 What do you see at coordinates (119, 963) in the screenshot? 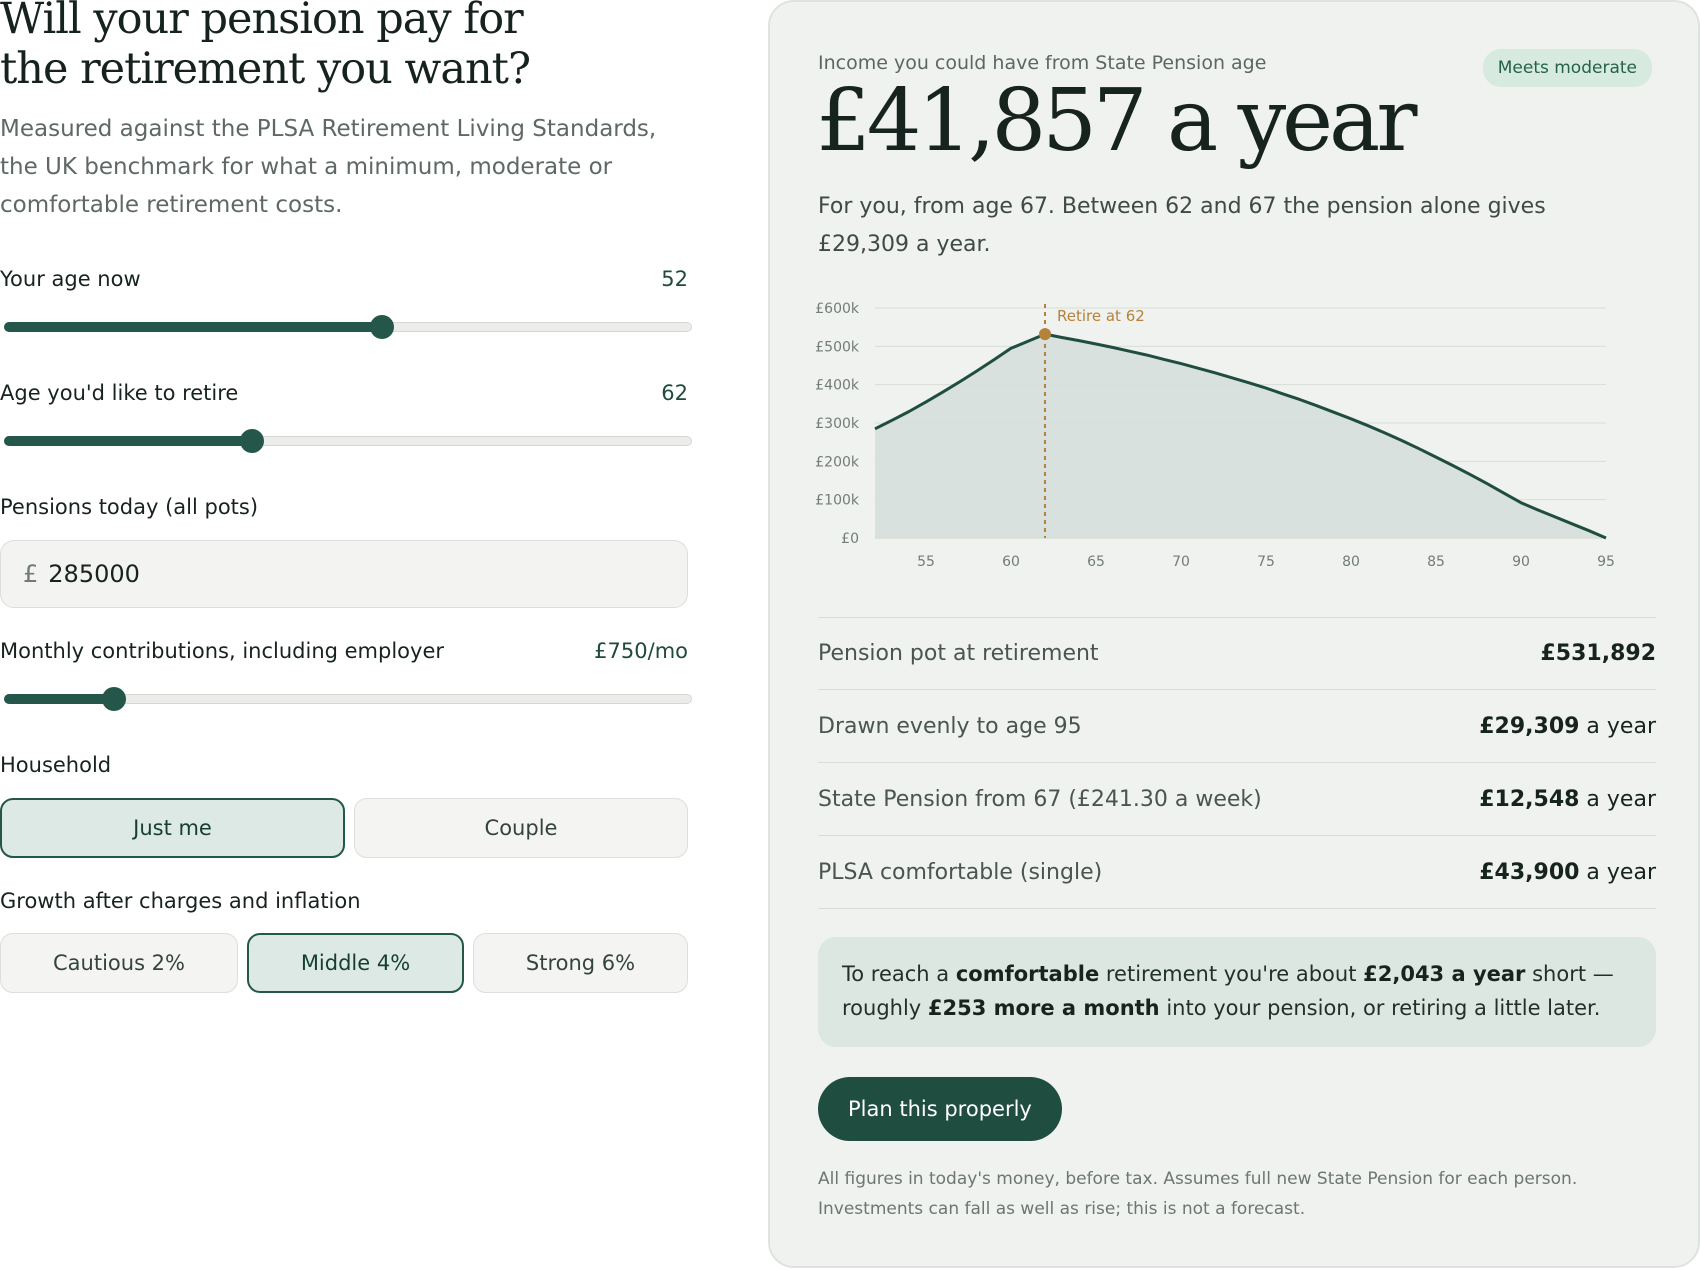
I see `growth-option-cautious: Cautious 2%` at bounding box center [119, 963].